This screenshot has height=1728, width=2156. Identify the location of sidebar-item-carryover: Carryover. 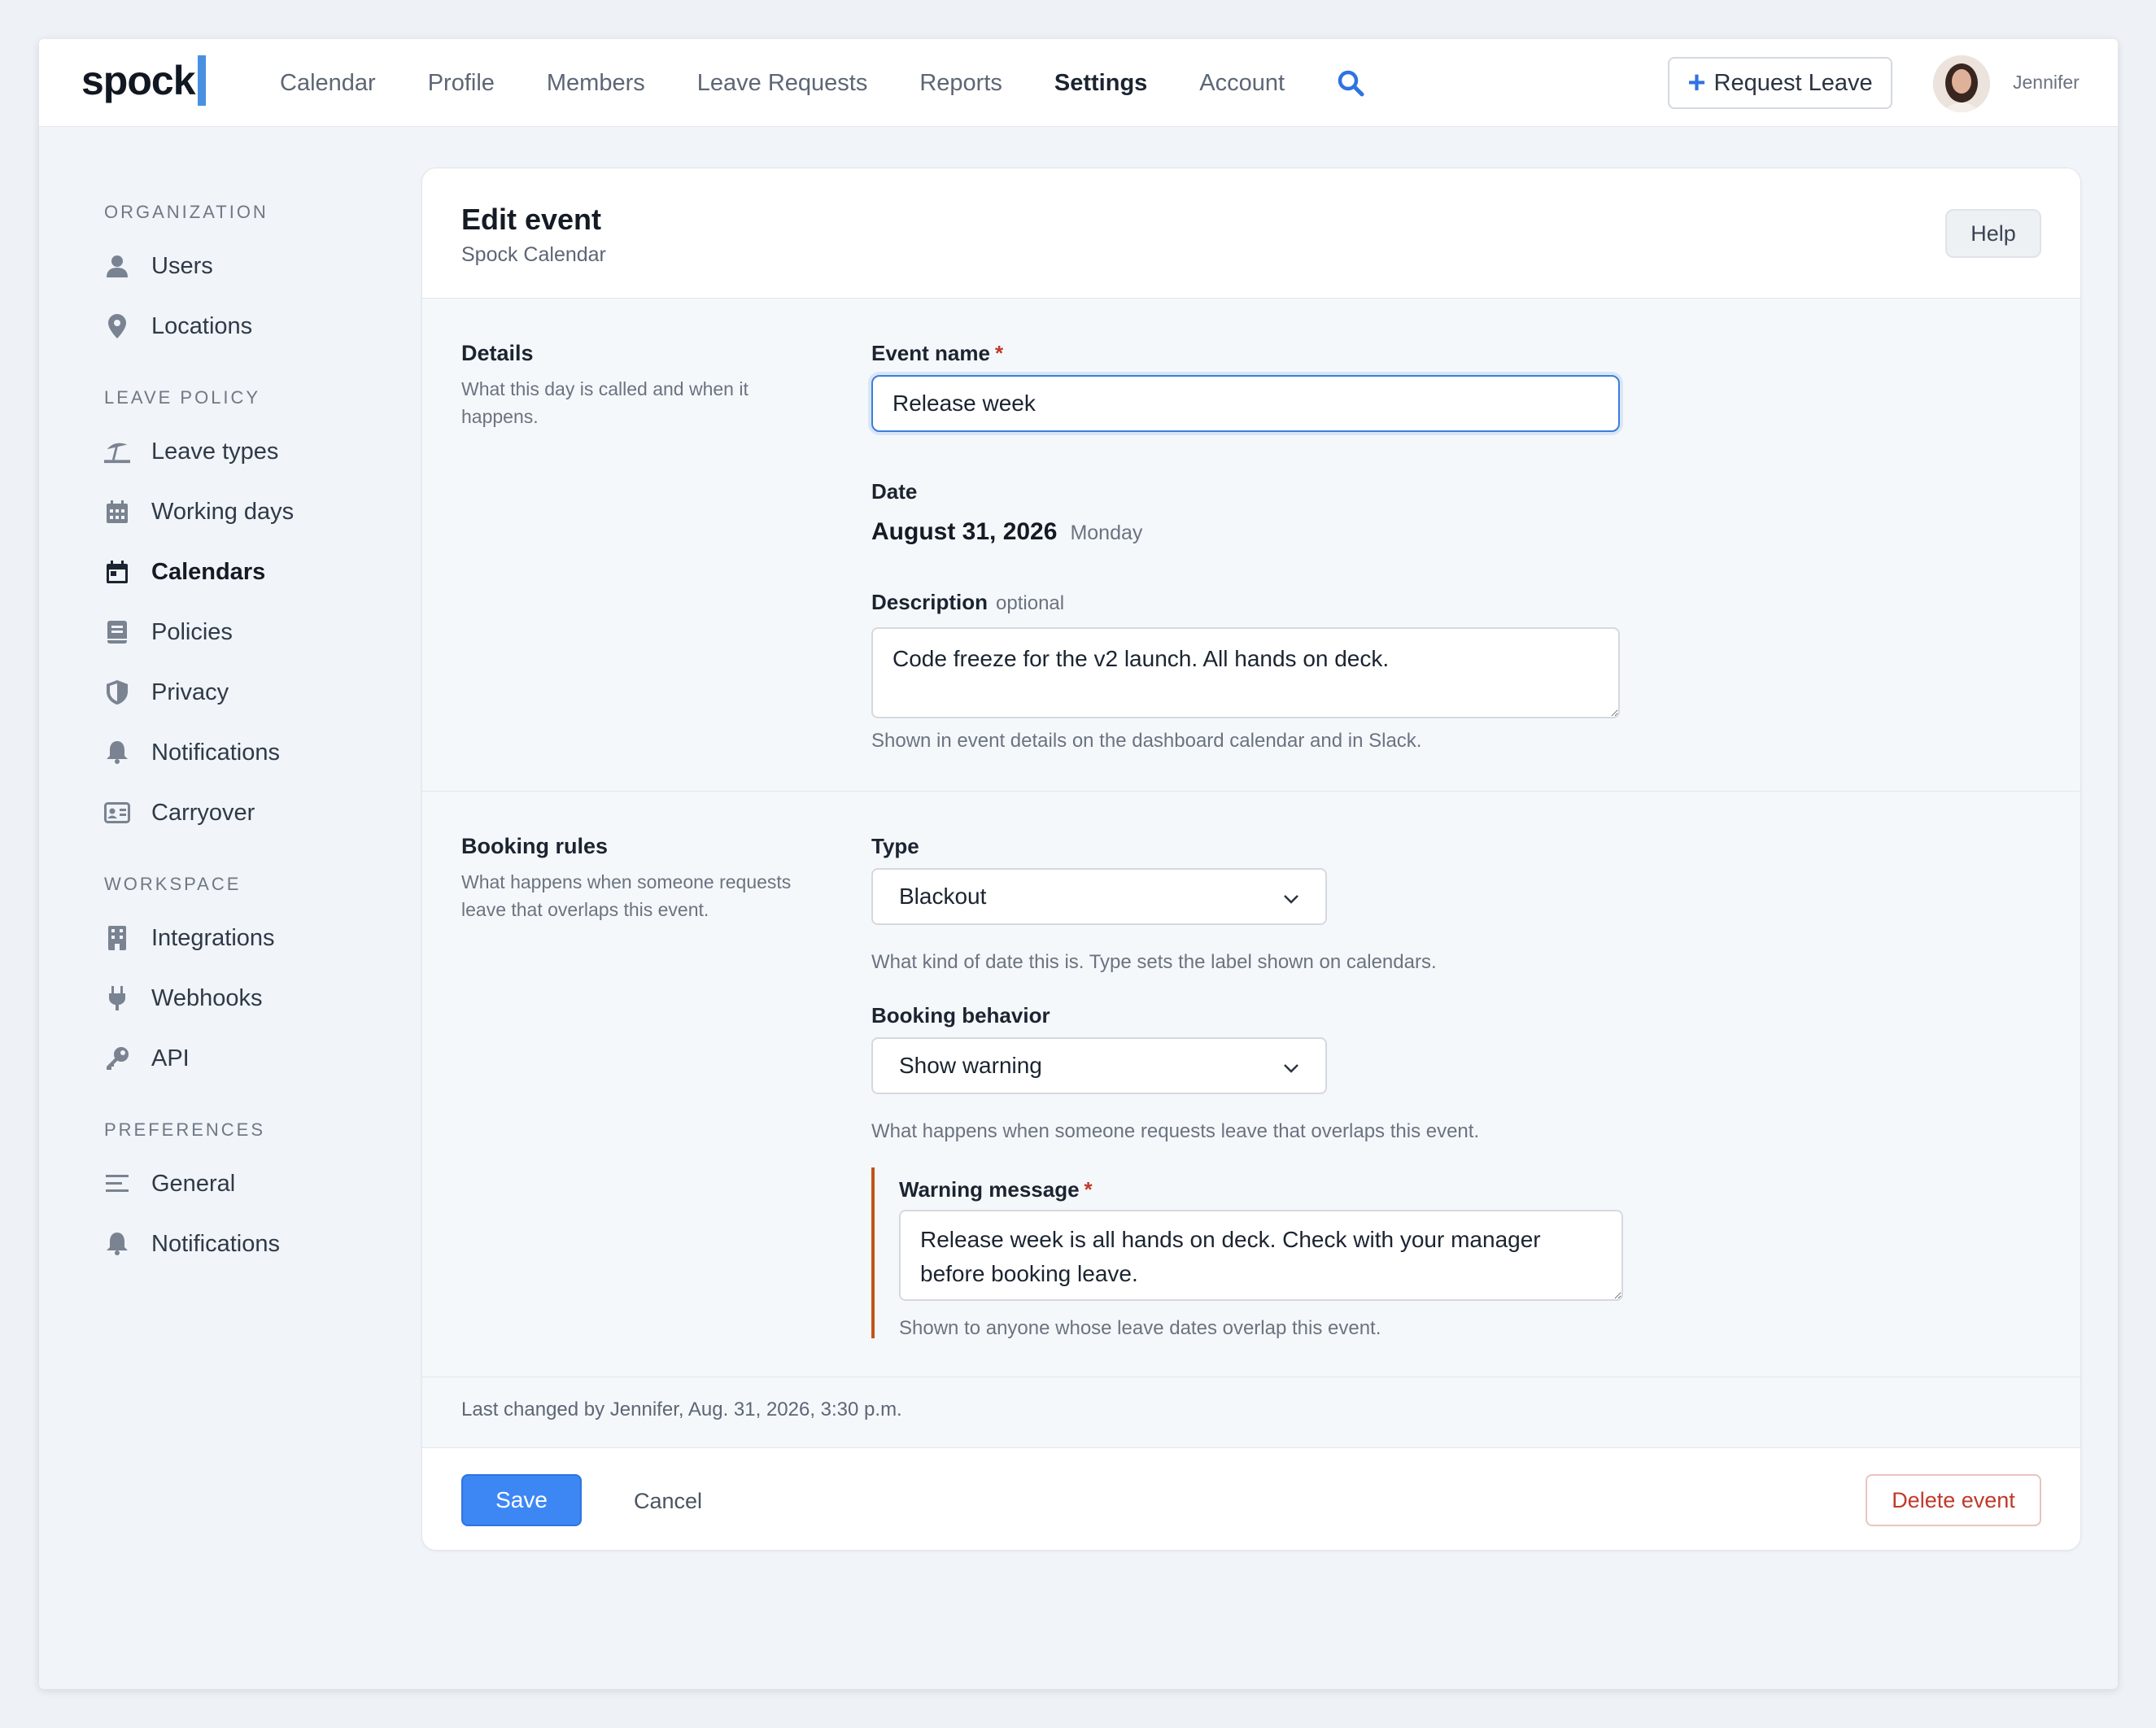
(258, 813).